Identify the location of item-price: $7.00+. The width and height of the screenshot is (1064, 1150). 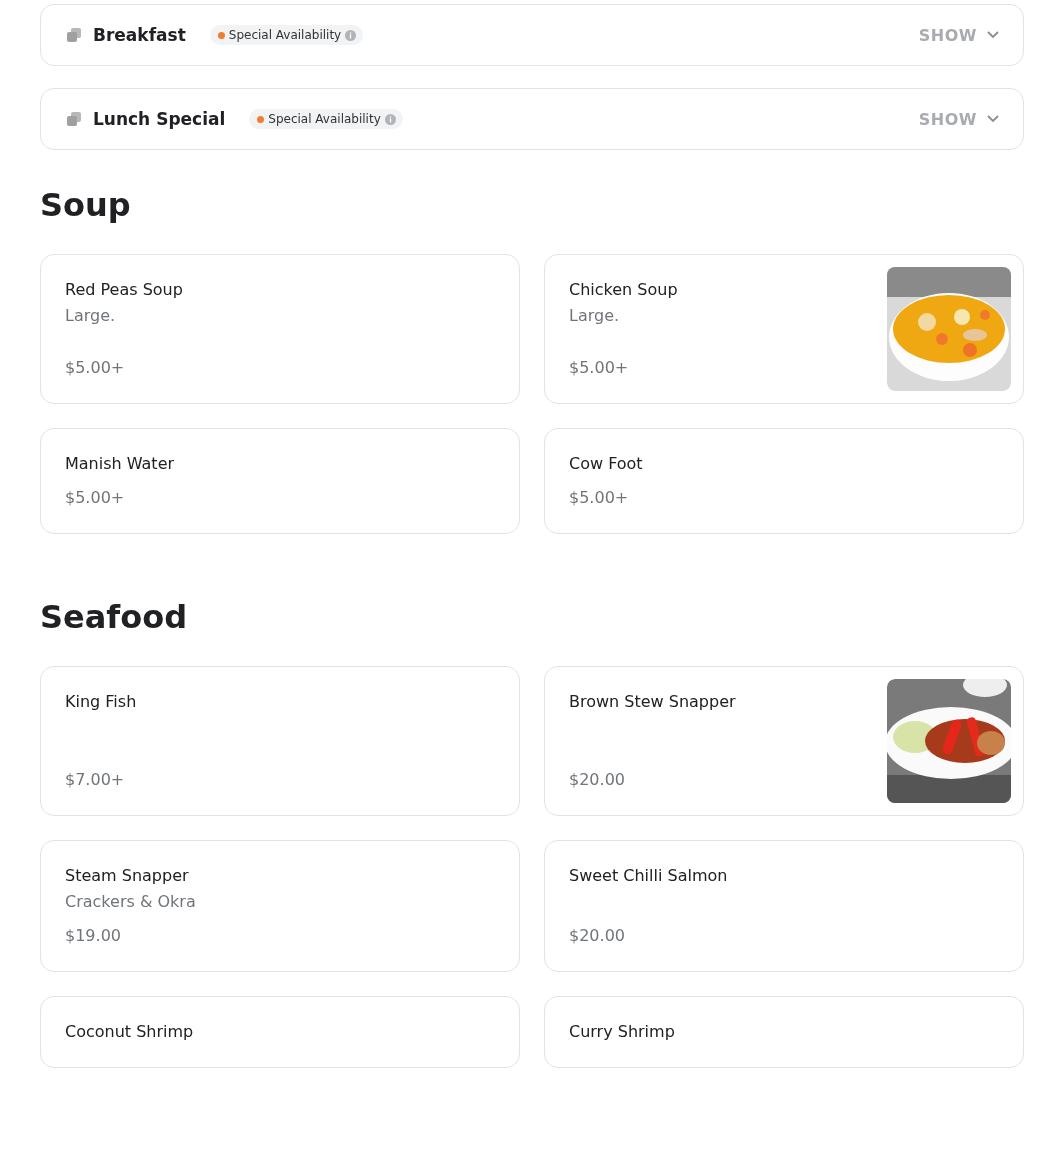
(95, 780).